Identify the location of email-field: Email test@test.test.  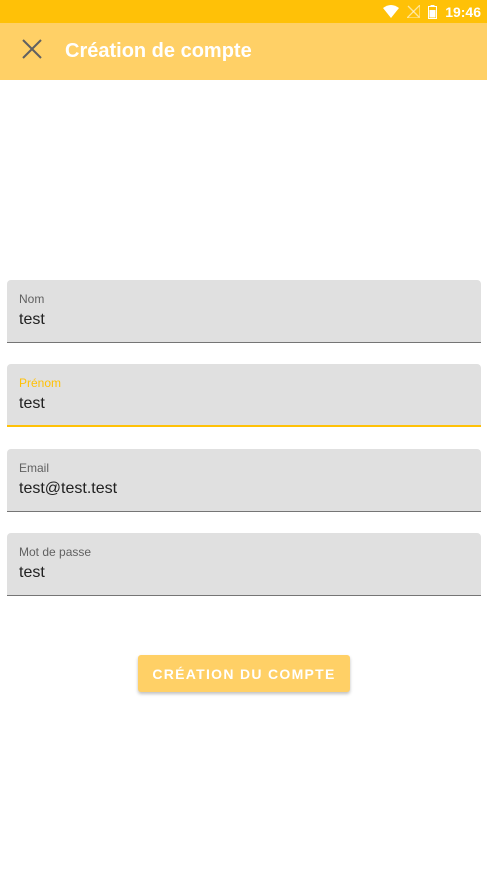
(244, 480).